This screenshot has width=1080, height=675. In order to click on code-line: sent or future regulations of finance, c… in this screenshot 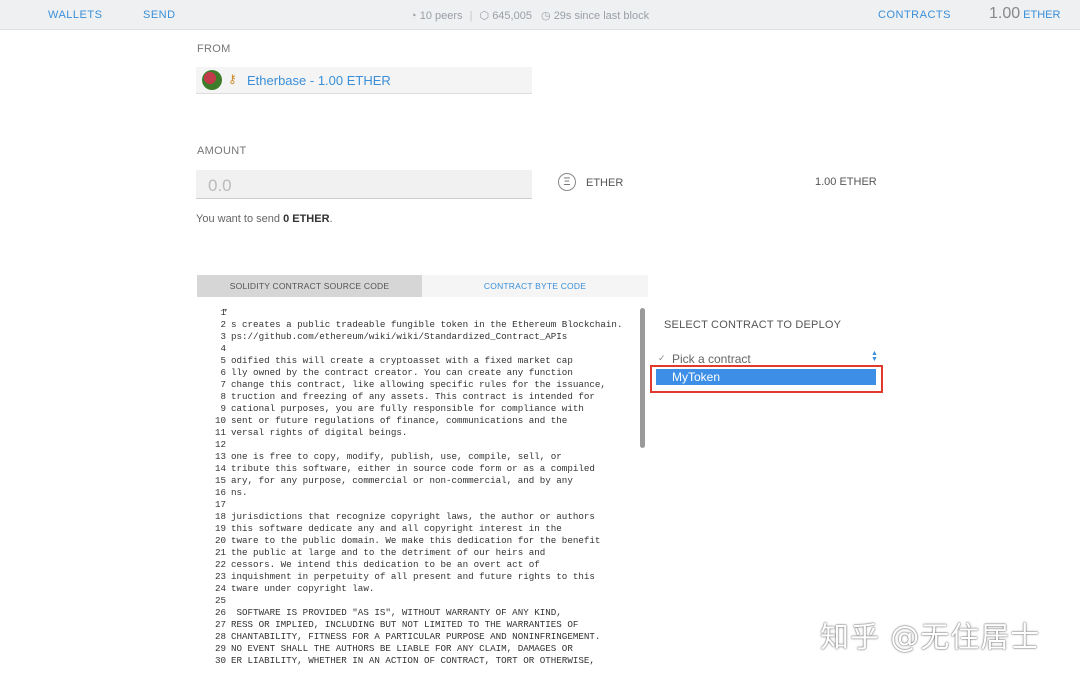, I will do `click(399, 420)`.